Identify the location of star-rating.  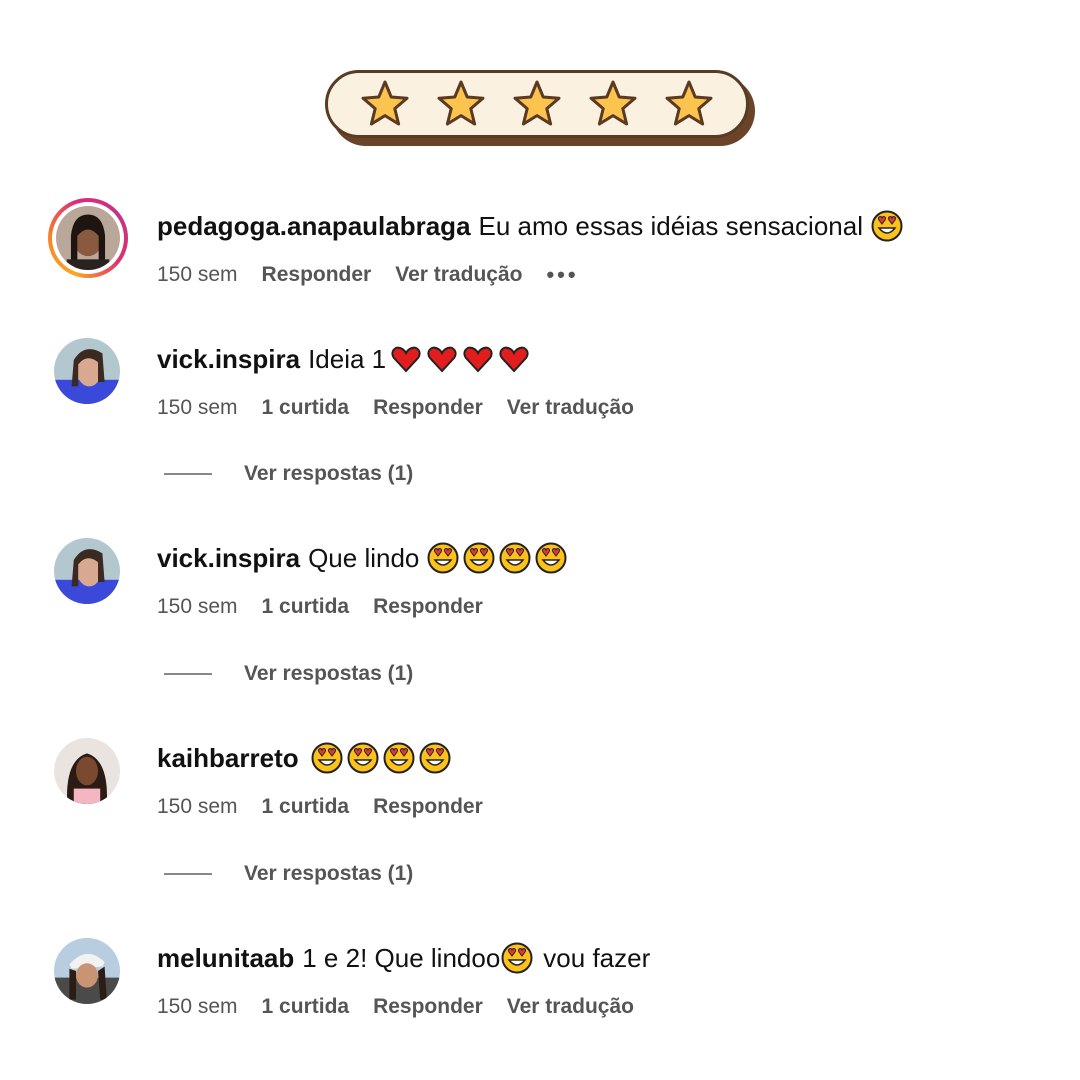
(541, 108).